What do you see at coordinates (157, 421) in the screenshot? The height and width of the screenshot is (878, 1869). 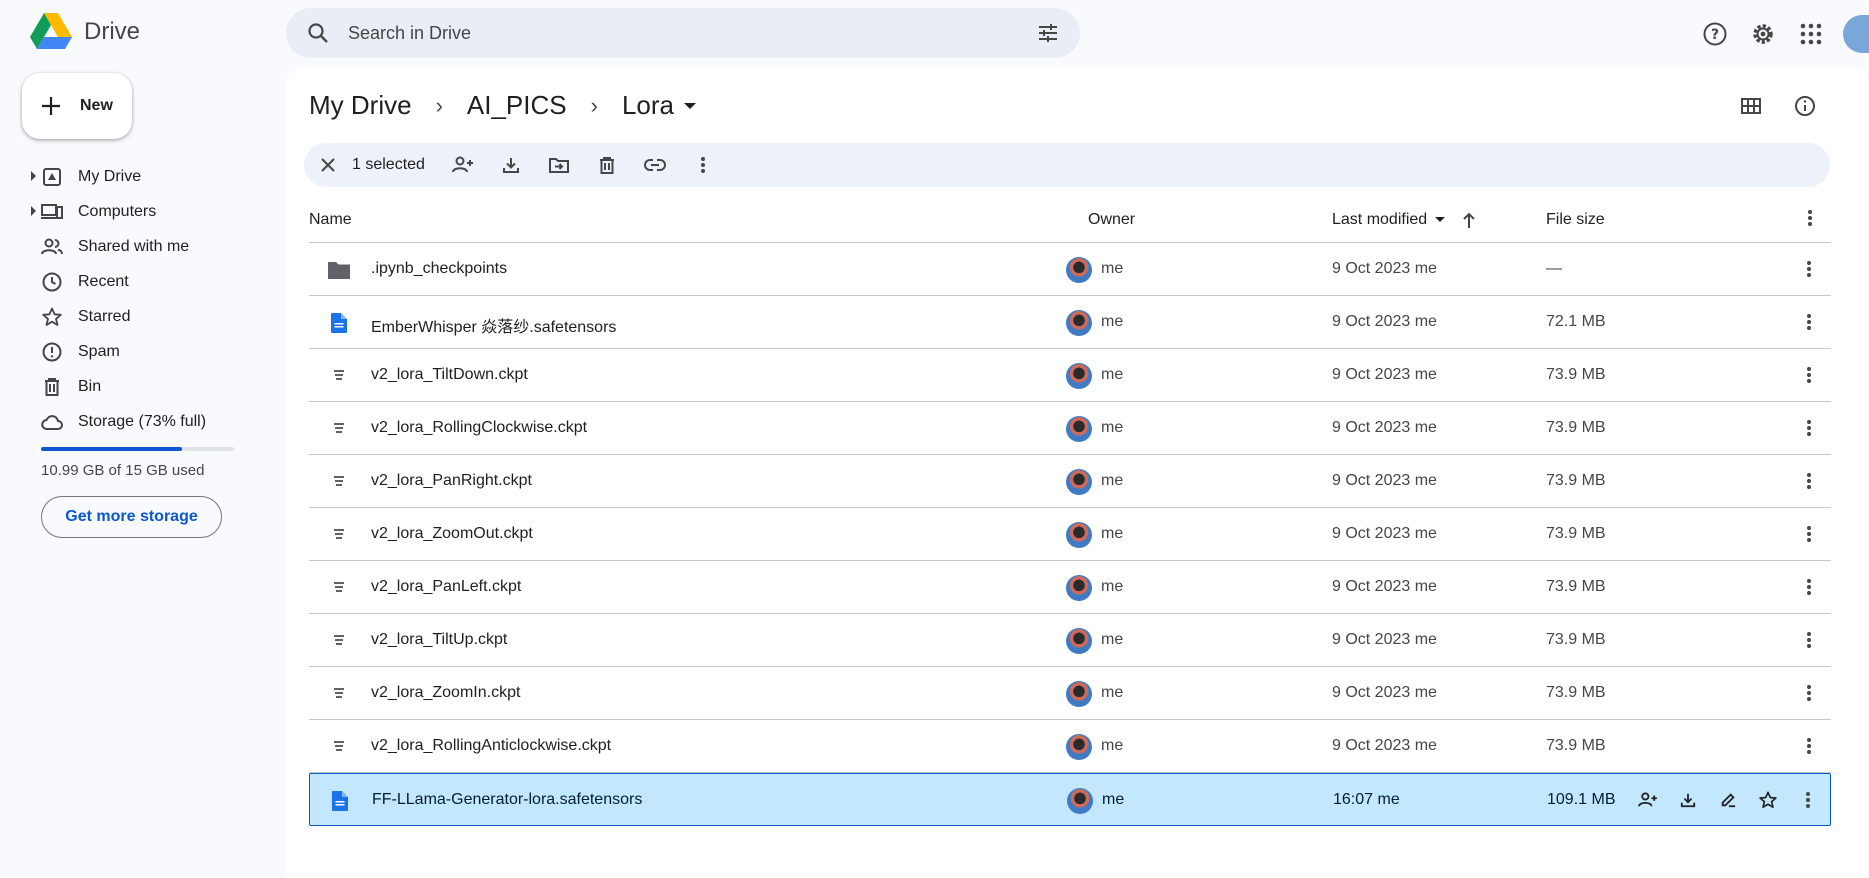 I see `sidebar-item-storage: Storage (73% full)` at bounding box center [157, 421].